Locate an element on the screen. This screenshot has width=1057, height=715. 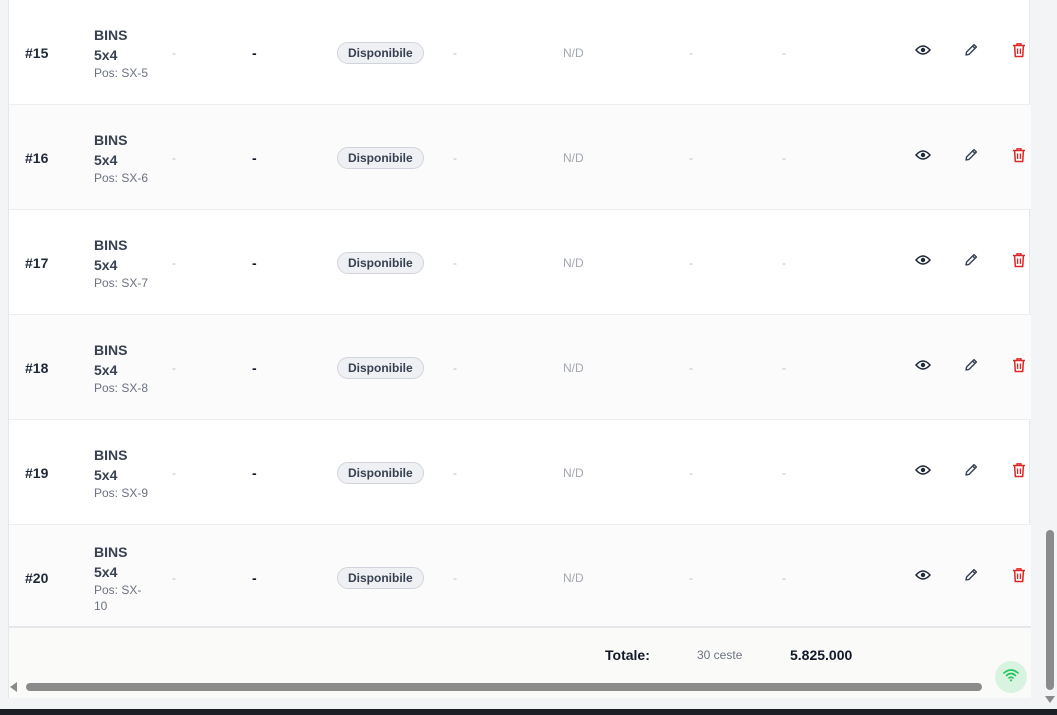
connection-status is located at coordinates (1011, 677).